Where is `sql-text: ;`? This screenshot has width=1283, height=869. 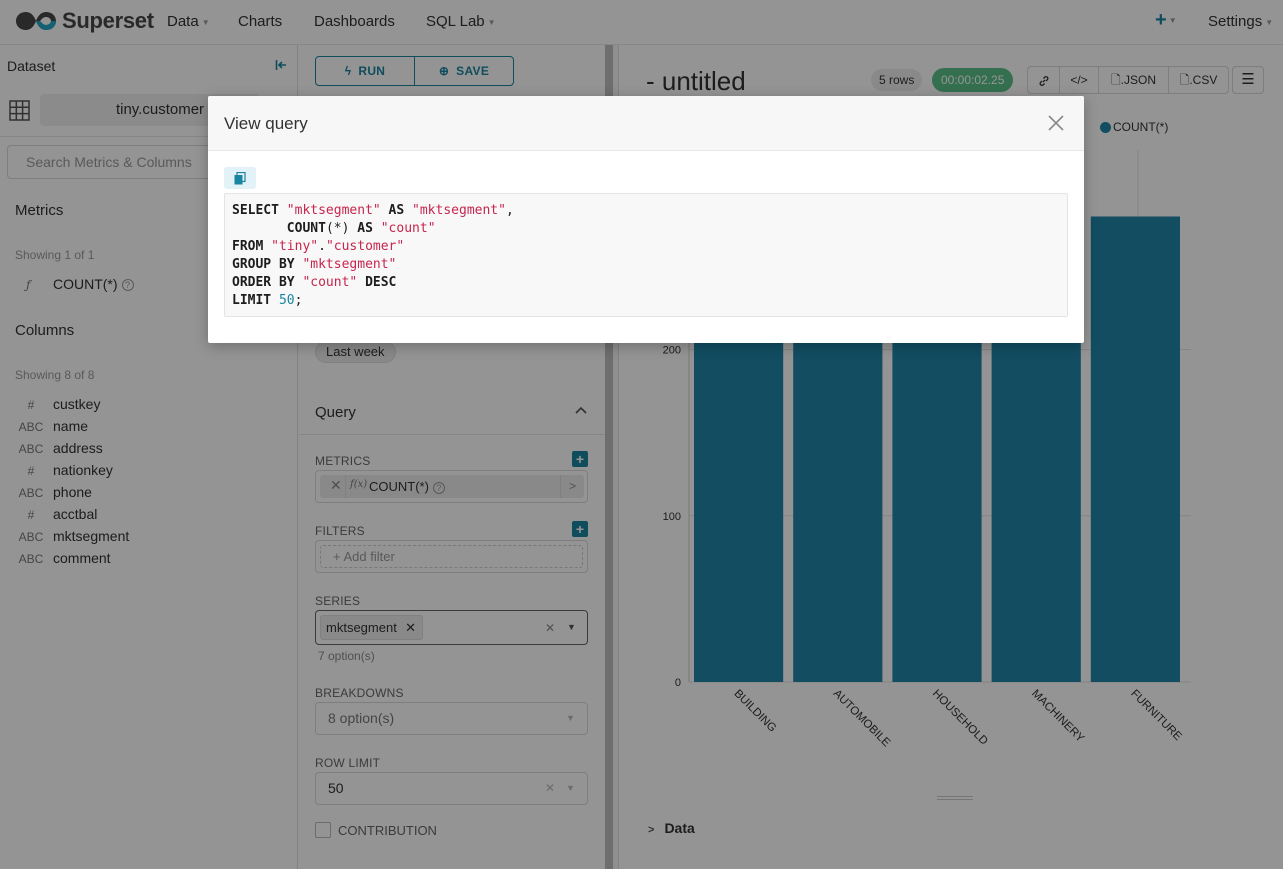 sql-text: ; is located at coordinates (298, 300).